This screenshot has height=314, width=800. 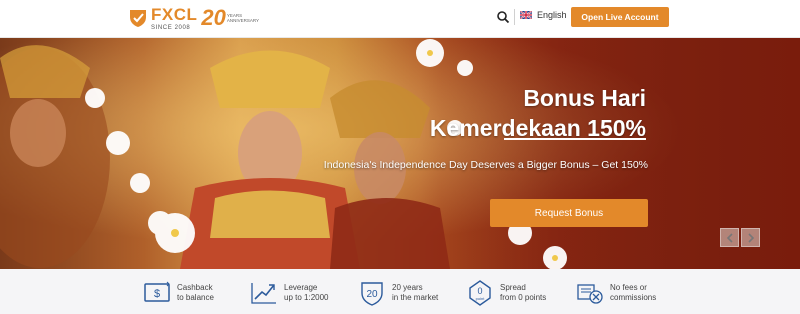 I want to click on feature-line1: Cashback, so click(x=195, y=287).